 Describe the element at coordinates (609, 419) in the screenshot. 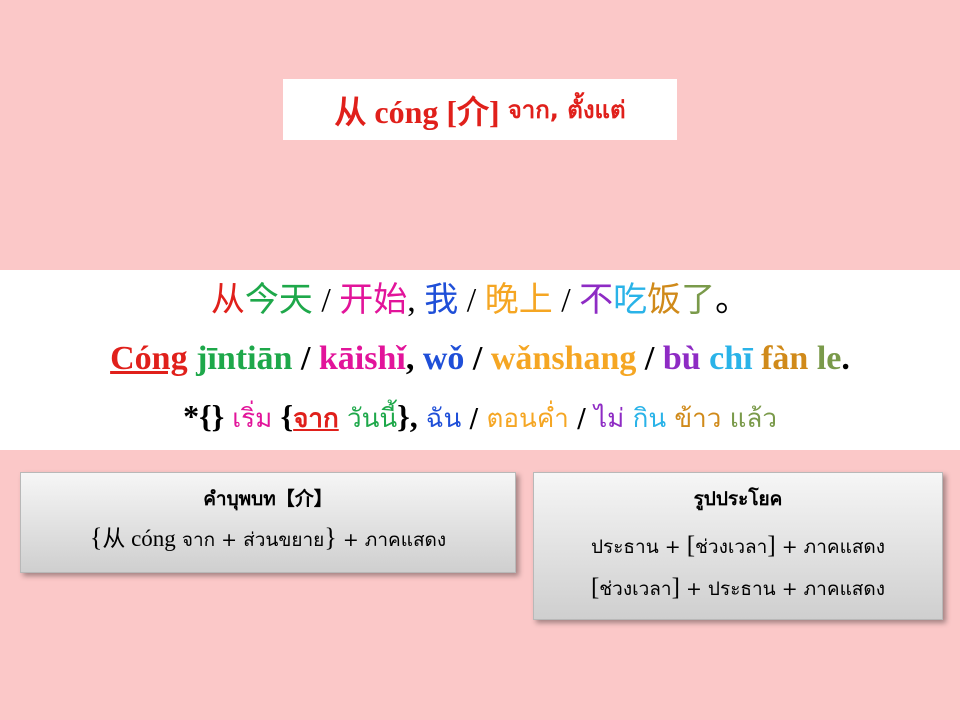

I see `thai-segment: ไม่` at that location.